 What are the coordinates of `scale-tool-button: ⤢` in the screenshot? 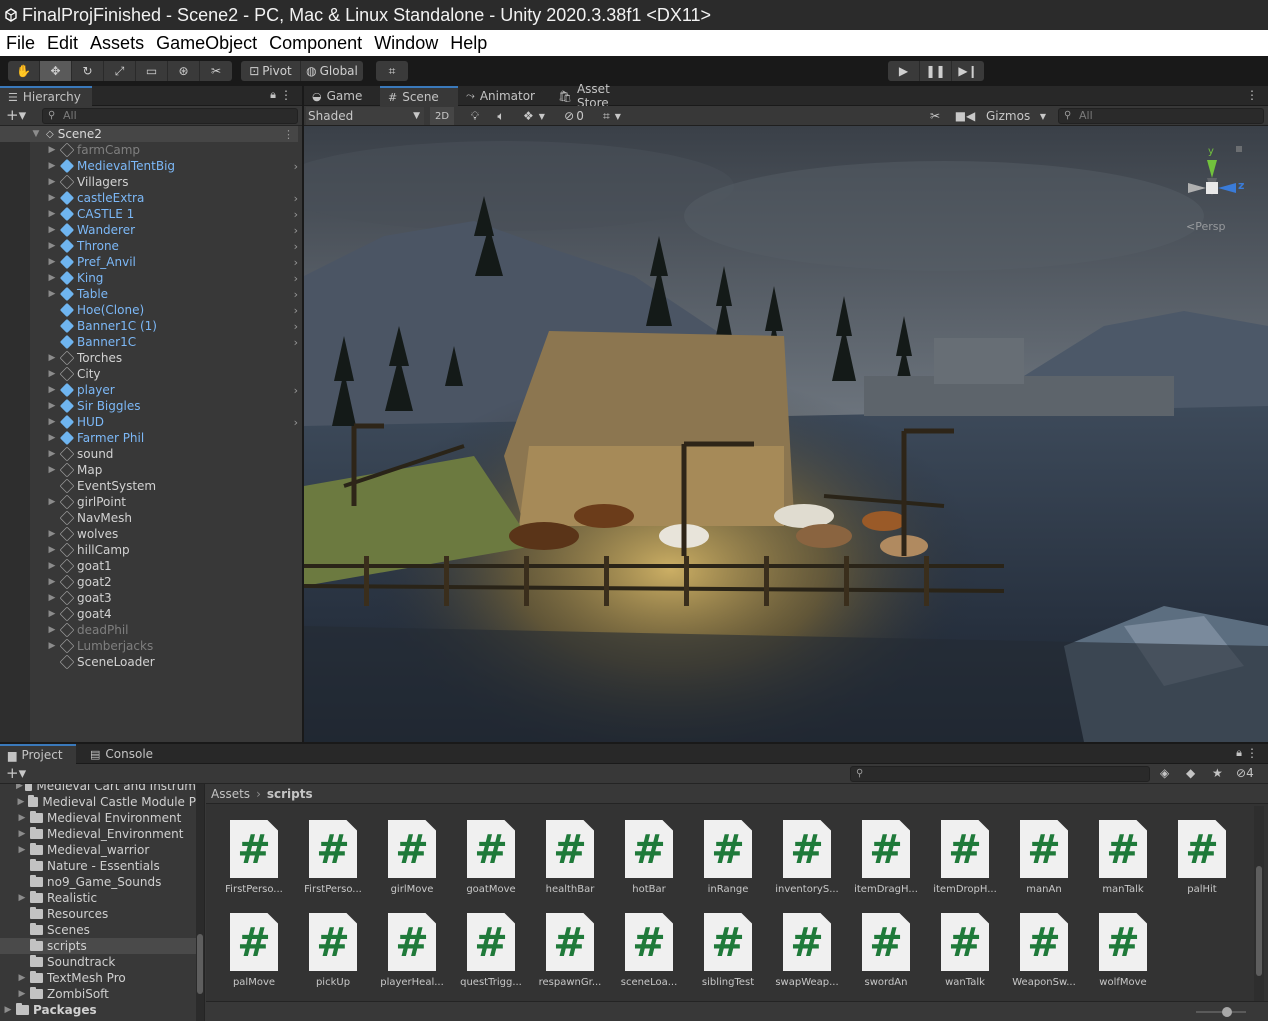 It's located at (120, 71).